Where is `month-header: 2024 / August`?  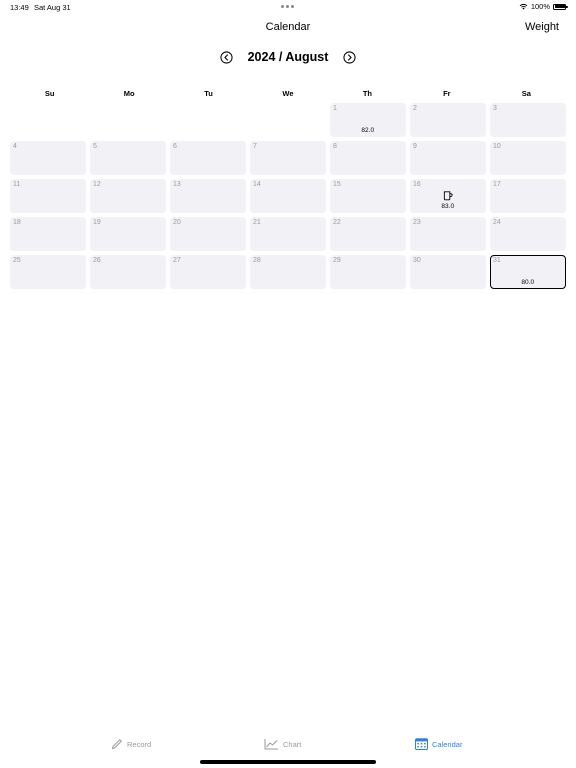 month-header: 2024 / August is located at coordinates (288, 58).